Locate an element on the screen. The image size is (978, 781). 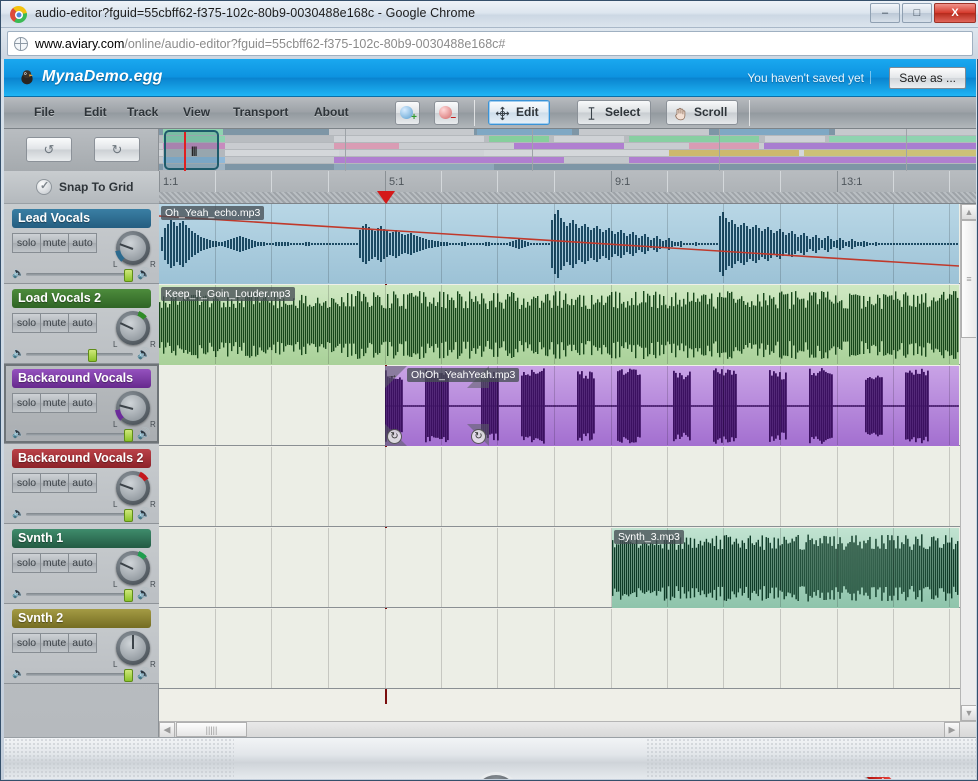
zoom-out-icon: ↺ is located at coordinates (49, 149).